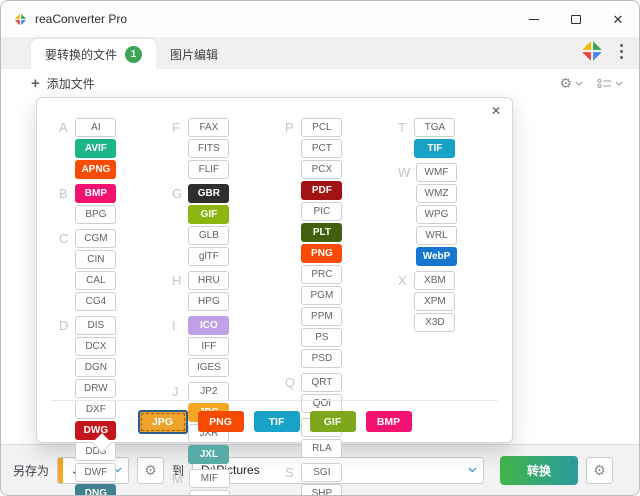 The height and width of the screenshot is (496, 640). What do you see at coordinates (322, 358) in the screenshot?
I see `format-button-psd: PSD` at bounding box center [322, 358].